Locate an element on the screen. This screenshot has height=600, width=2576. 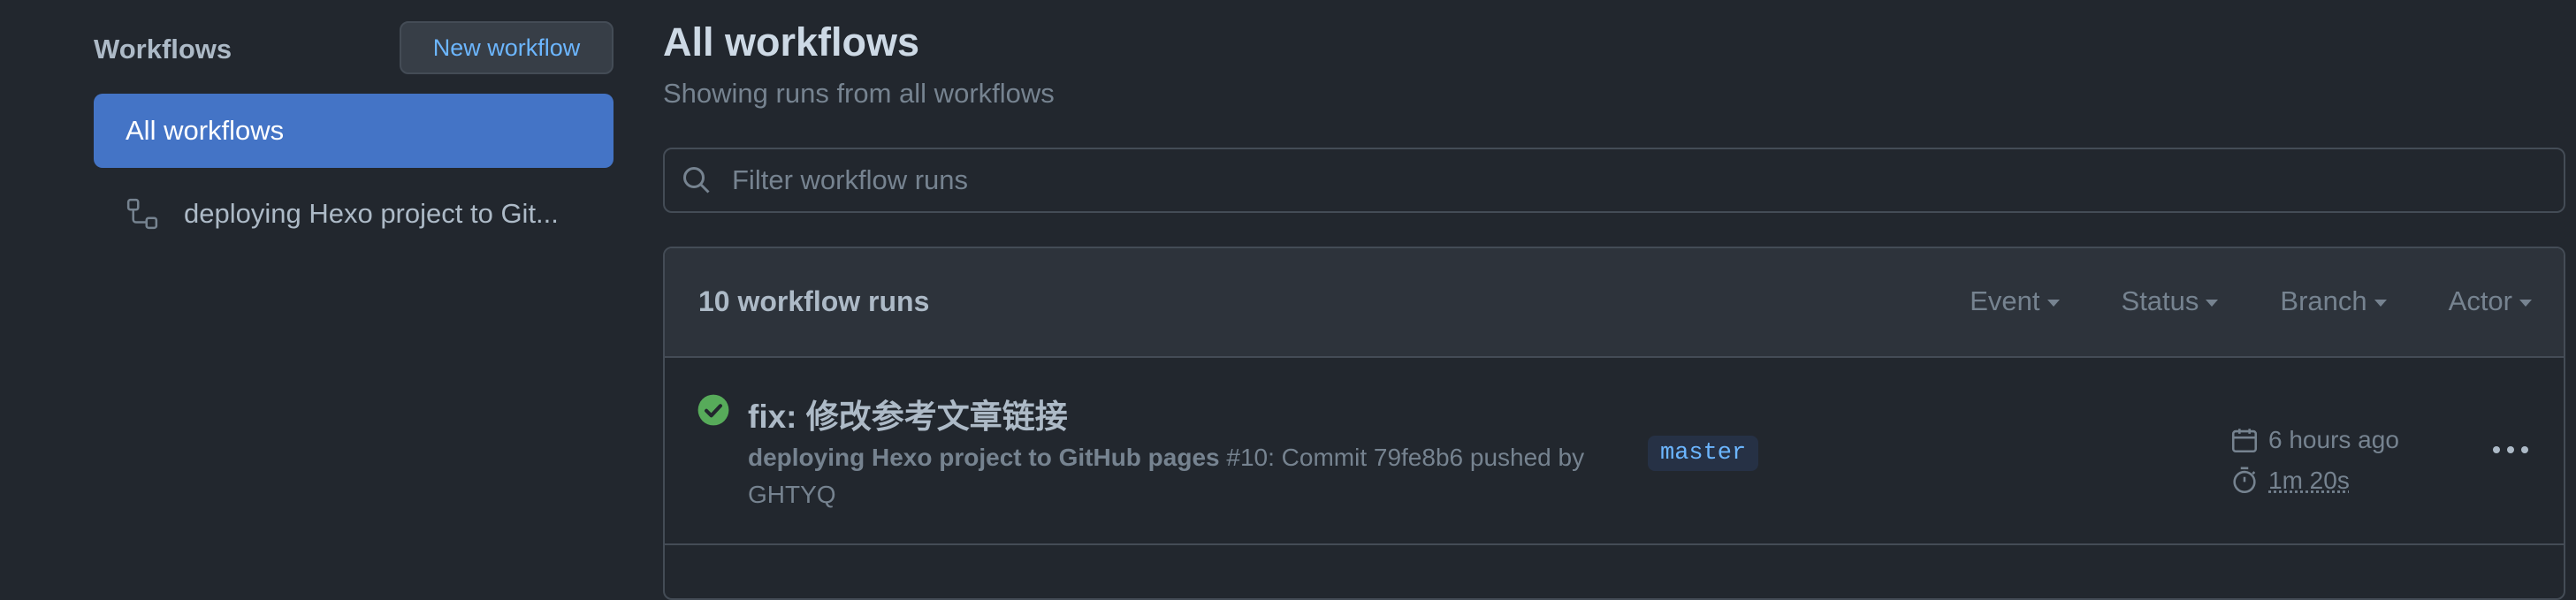
branch-badge: master is located at coordinates (1703, 453).